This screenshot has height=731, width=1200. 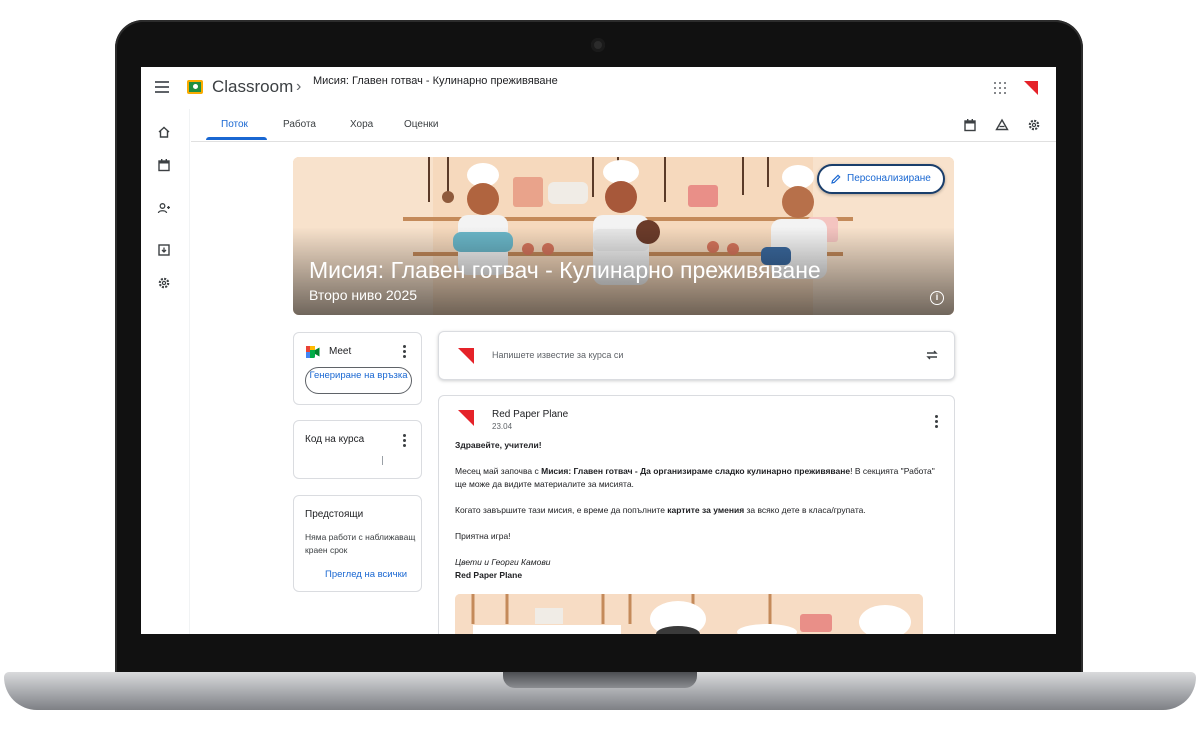 I want to click on apps-grid-icon, so click(x=1000, y=88).